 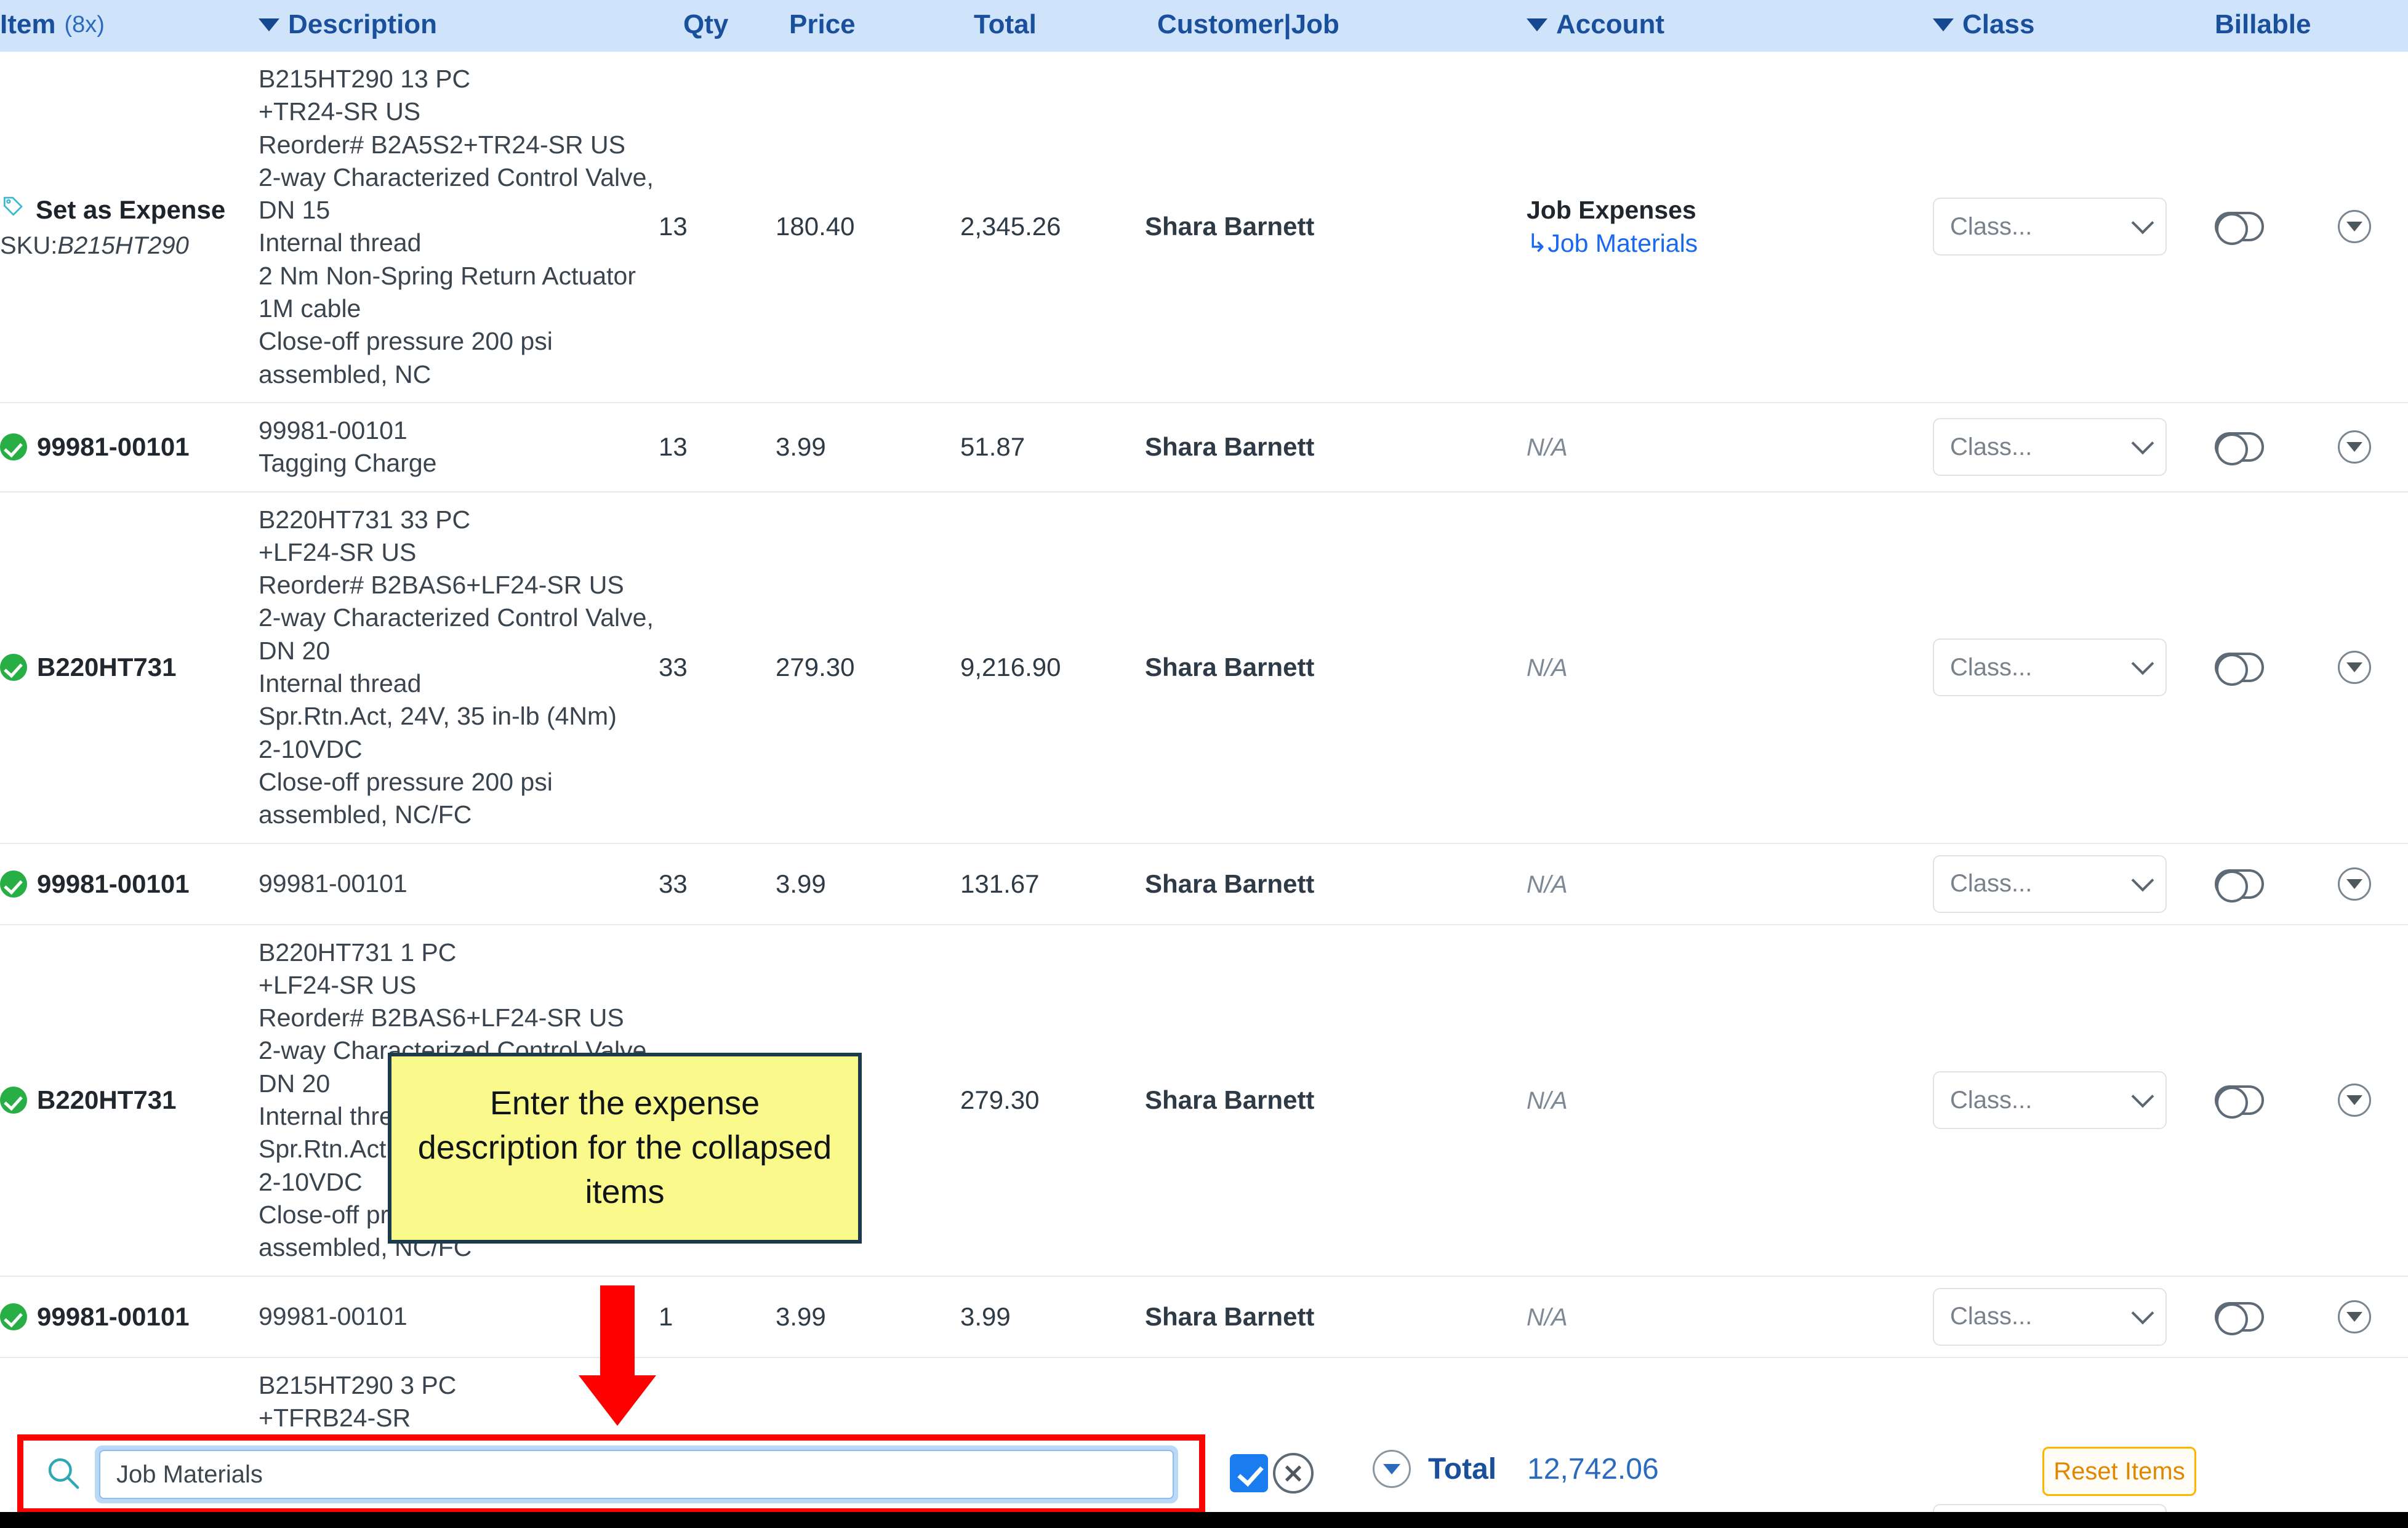 I want to click on cell-item: Set as Expense SKU:B215HT290, so click(x=129, y=227).